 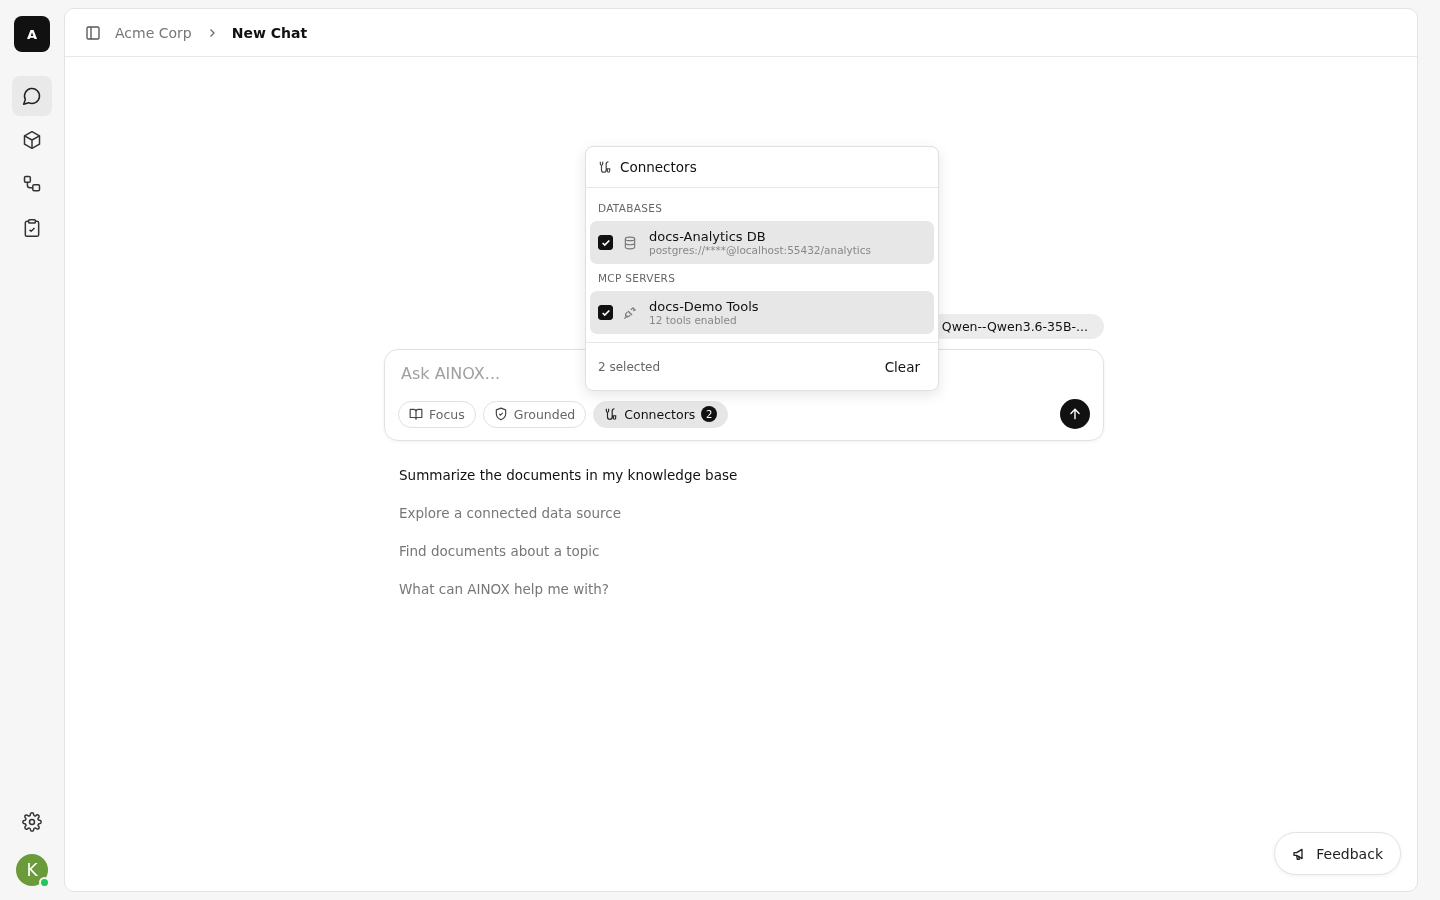 I want to click on popover-title: Connectors, so click(x=658, y=167).